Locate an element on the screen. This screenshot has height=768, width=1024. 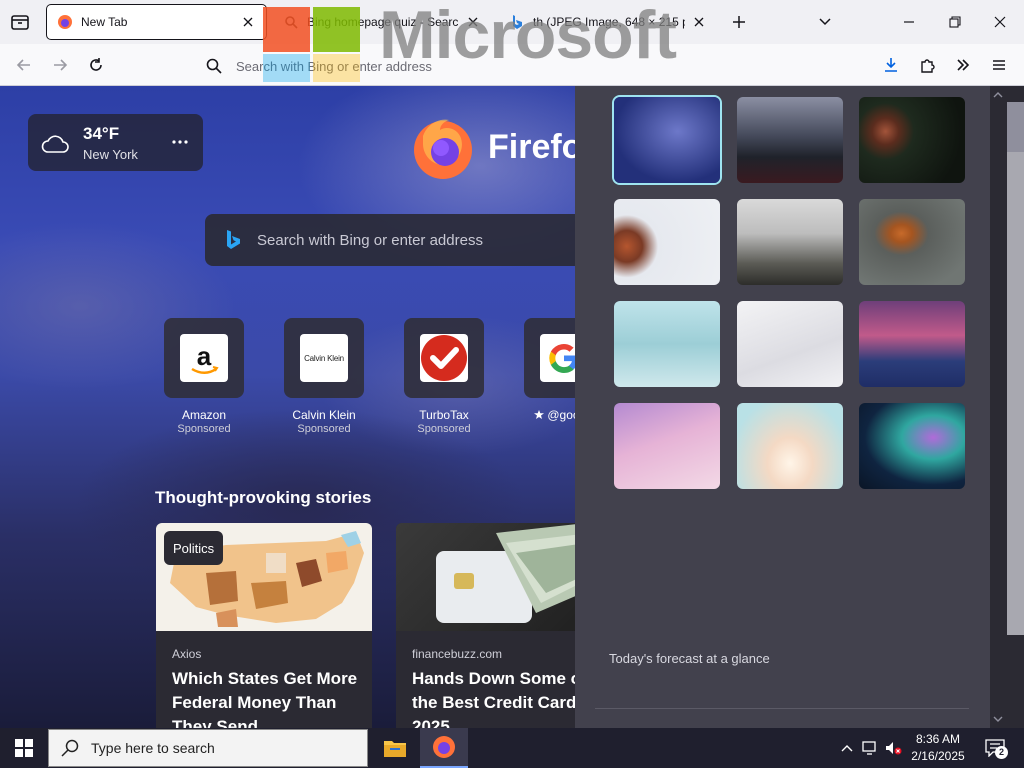
story-source: financebuzz.com is located at coordinates (457, 654).